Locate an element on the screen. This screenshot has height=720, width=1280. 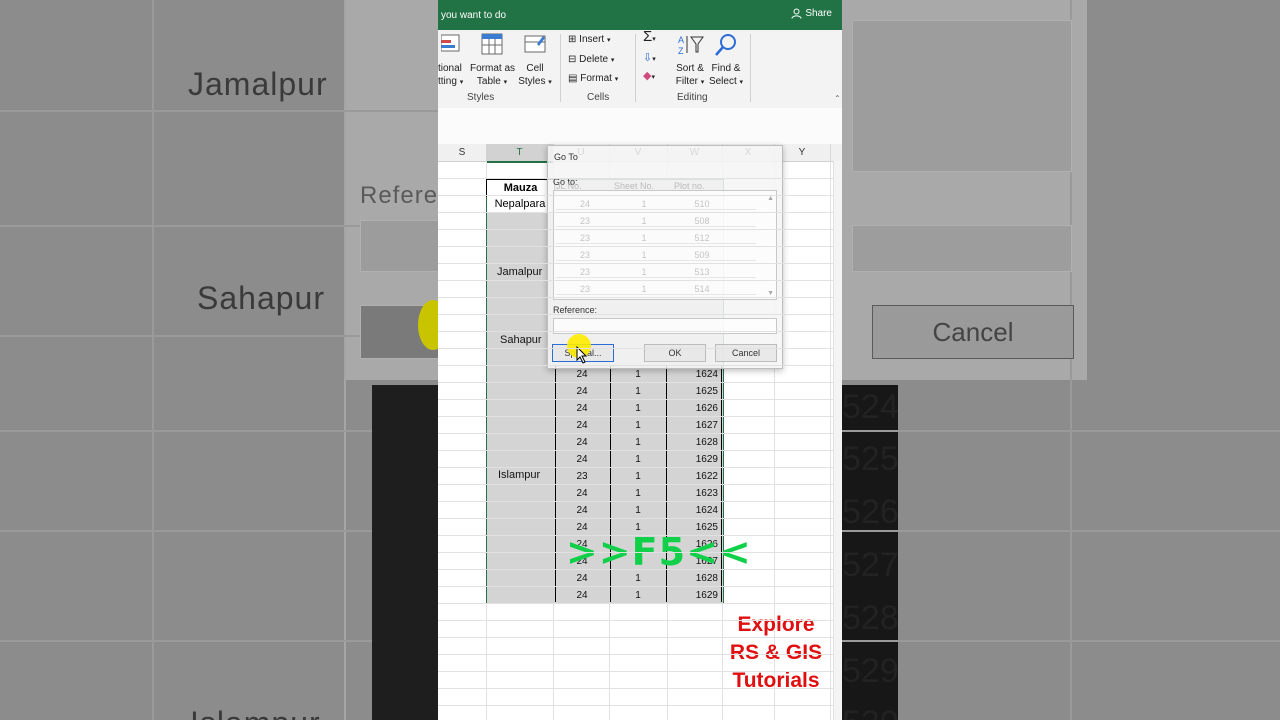
insert-button: ⊞ Insert ▾ is located at coordinates (589, 40).